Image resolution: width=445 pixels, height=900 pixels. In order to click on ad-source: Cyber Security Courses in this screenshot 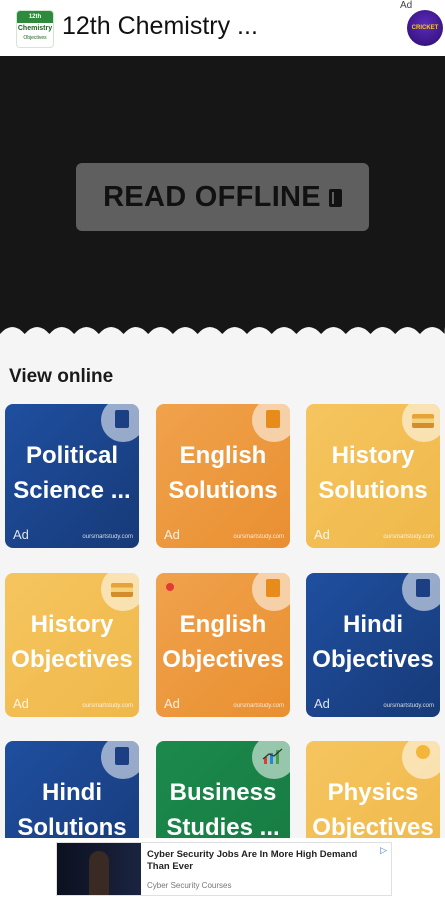, I will do `click(189, 885)`.